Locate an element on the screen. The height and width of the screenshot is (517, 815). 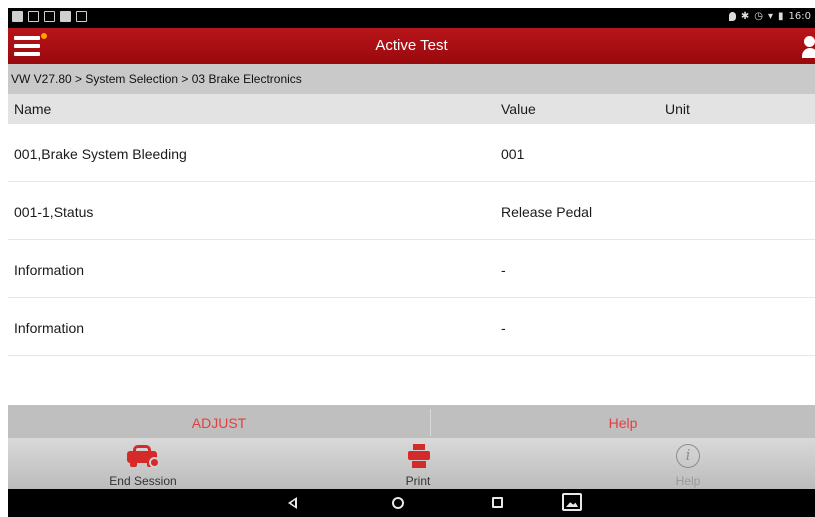
adjust-button: ADJUST is located at coordinates (219, 421).